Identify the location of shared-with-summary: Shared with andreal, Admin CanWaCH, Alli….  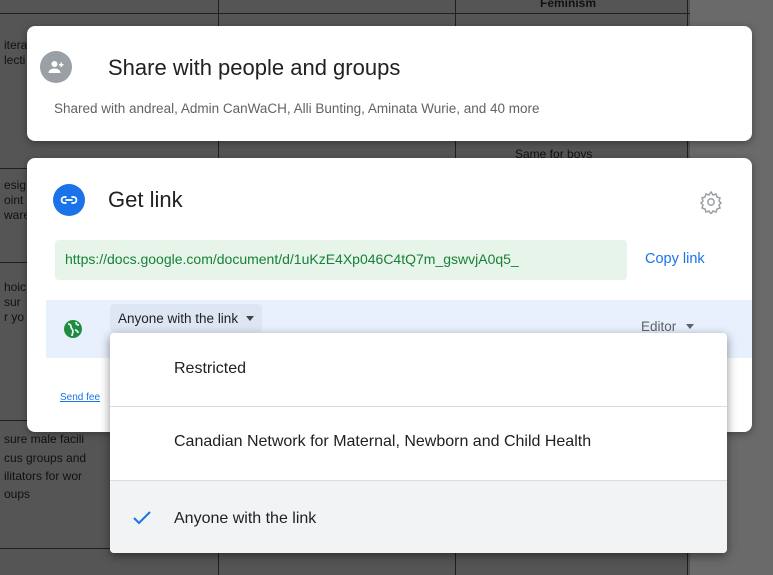
(297, 108).